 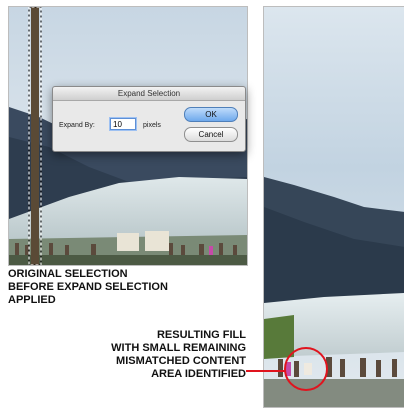 I want to click on expand-by-label: Expand By:, so click(x=77, y=125).